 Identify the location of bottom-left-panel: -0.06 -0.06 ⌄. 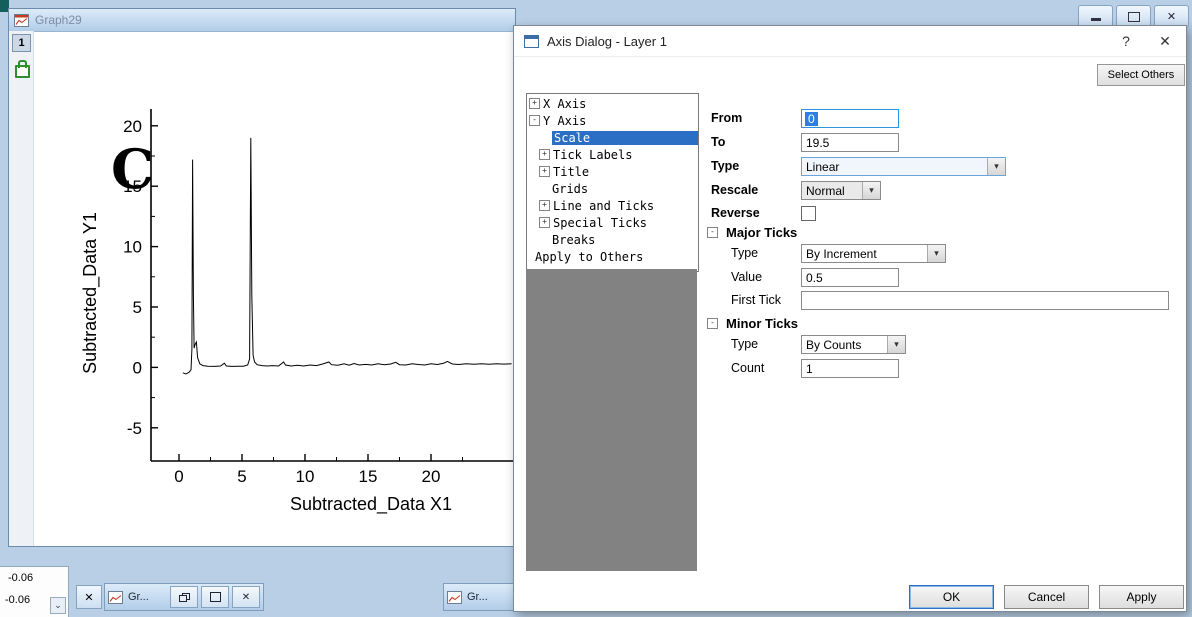
(34, 591).